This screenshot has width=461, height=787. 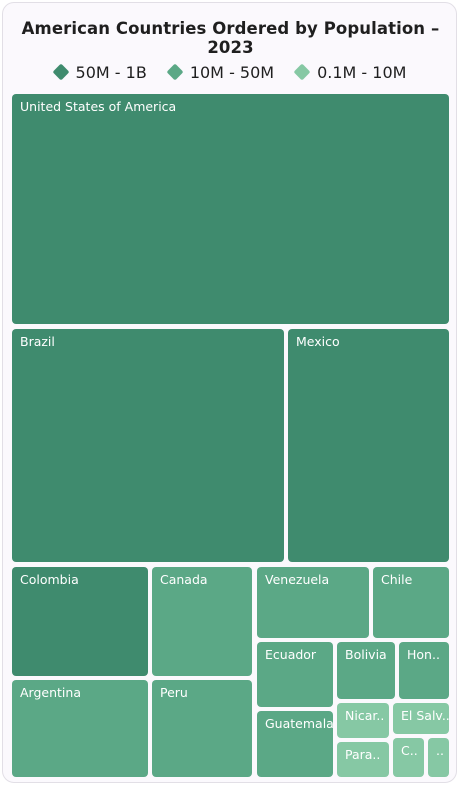 What do you see at coordinates (318, 341) in the screenshot?
I see `tile-label: Mexico` at bounding box center [318, 341].